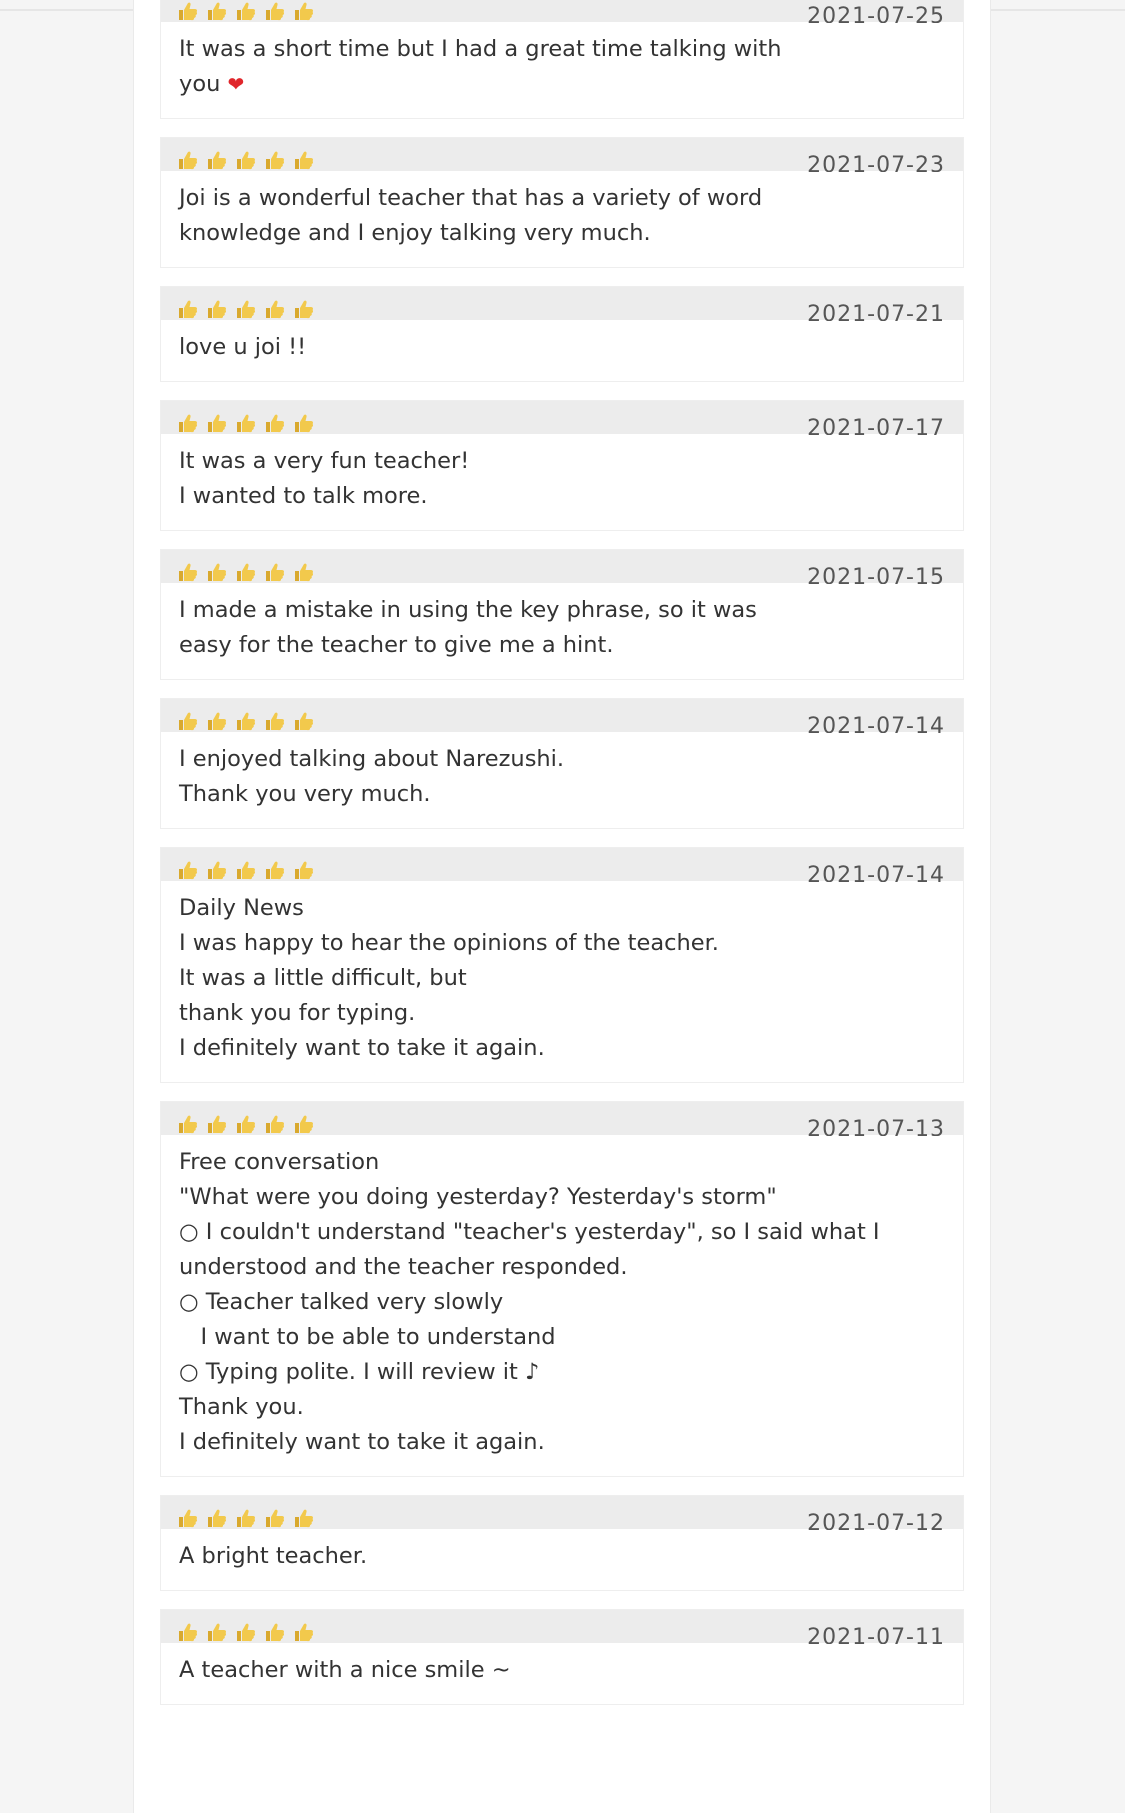  Describe the element at coordinates (562, 1627) in the screenshot. I see `review-header: 2021-07-11` at that location.